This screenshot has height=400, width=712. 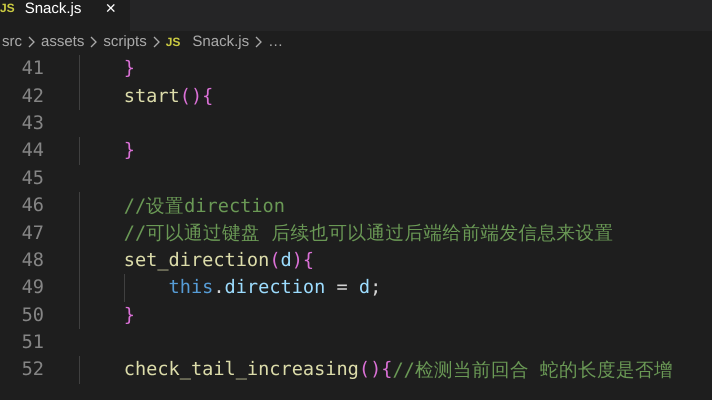 What do you see at coordinates (32, 260) in the screenshot?
I see `line-number: 48` at bounding box center [32, 260].